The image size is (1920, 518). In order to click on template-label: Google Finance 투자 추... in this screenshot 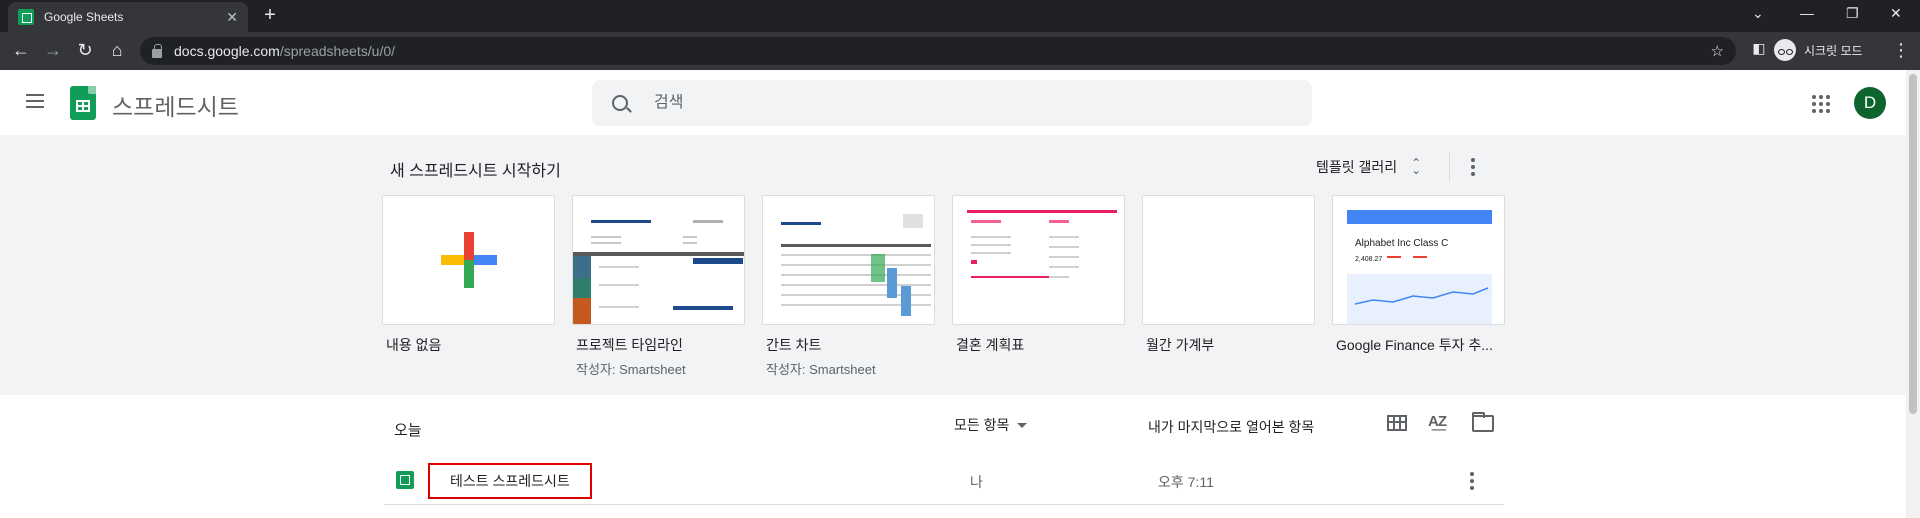, I will do `click(1414, 345)`.